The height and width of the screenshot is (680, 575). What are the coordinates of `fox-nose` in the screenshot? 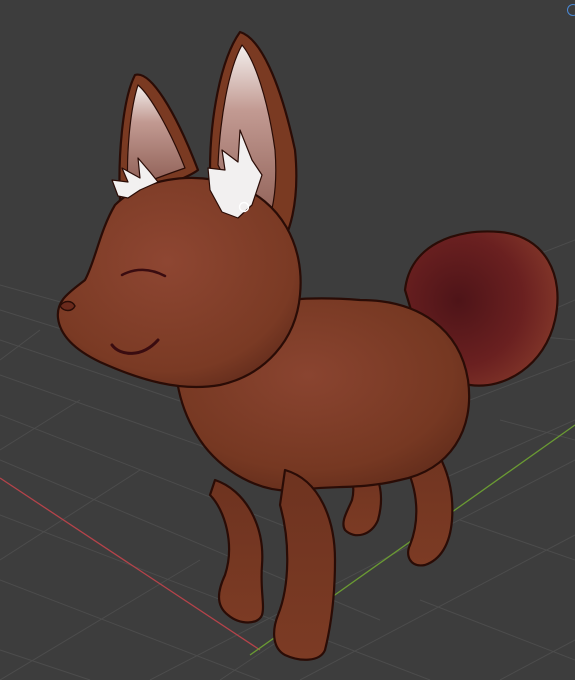 It's located at (67, 306).